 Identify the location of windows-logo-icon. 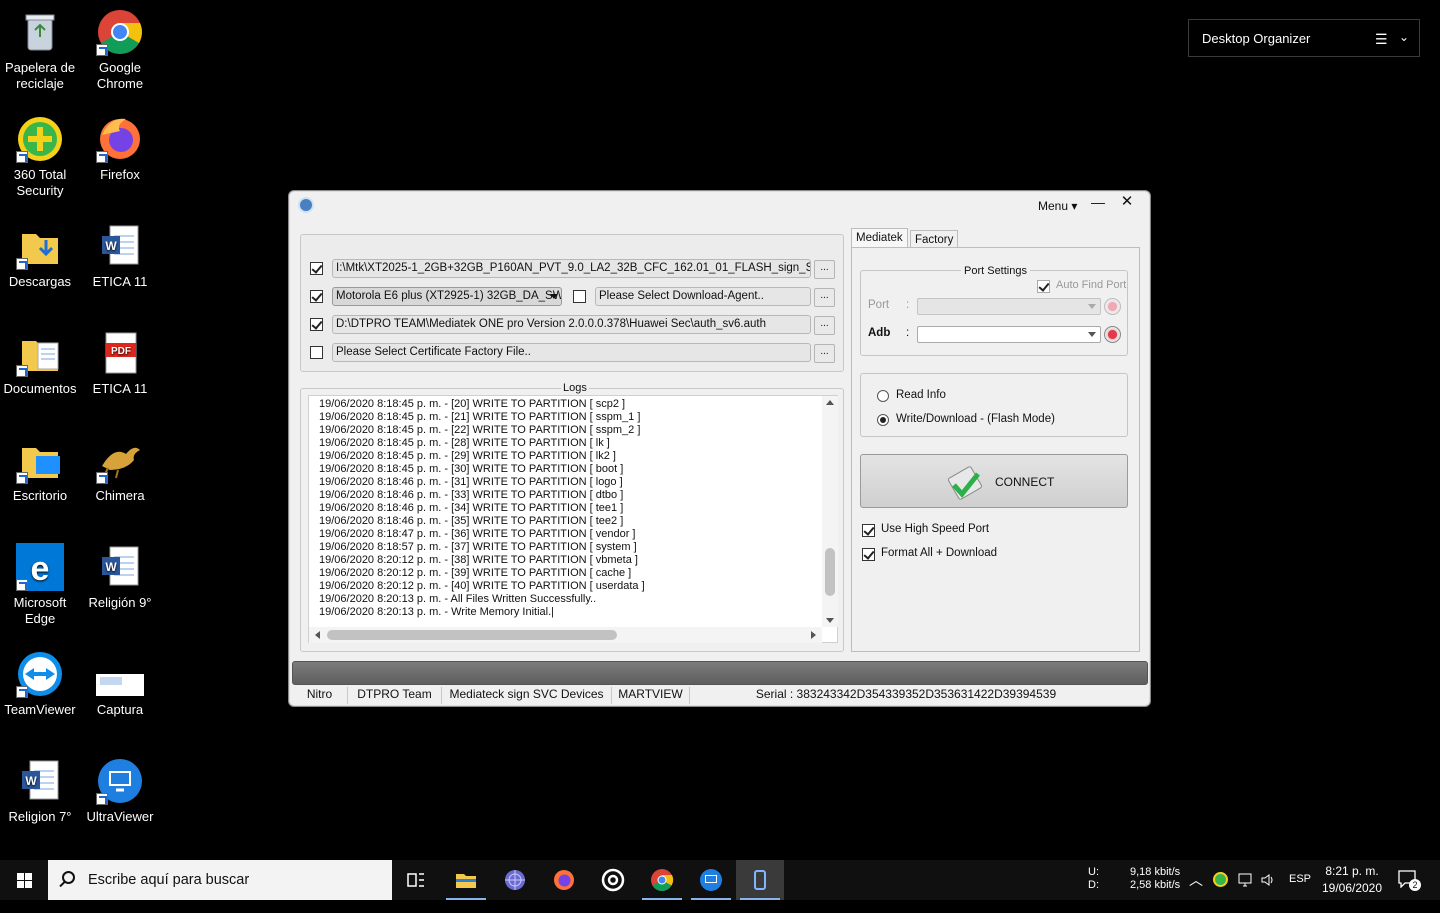
(24, 880).